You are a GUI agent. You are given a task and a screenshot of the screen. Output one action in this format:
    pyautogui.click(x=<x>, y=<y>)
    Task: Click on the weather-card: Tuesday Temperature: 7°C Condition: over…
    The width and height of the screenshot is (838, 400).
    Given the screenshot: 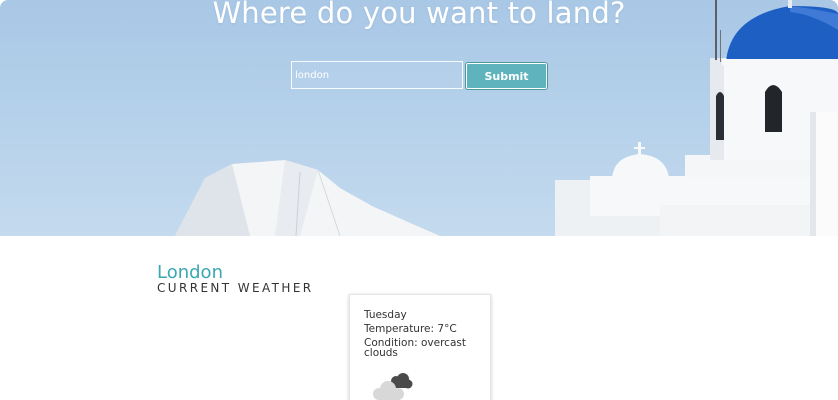 What is the action you would take?
    pyautogui.click(x=420, y=347)
    